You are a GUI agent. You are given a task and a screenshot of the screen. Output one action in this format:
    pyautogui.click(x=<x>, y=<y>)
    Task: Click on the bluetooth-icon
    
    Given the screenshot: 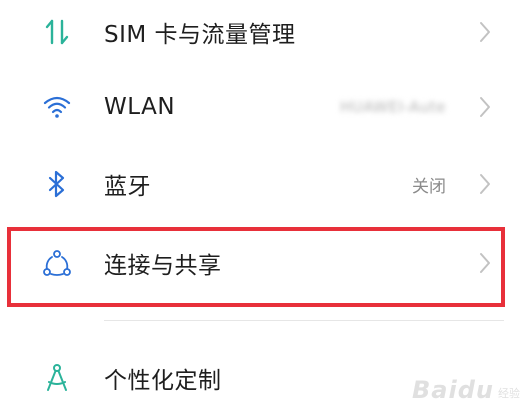 What is the action you would take?
    pyautogui.click(x=57, y=184)
    